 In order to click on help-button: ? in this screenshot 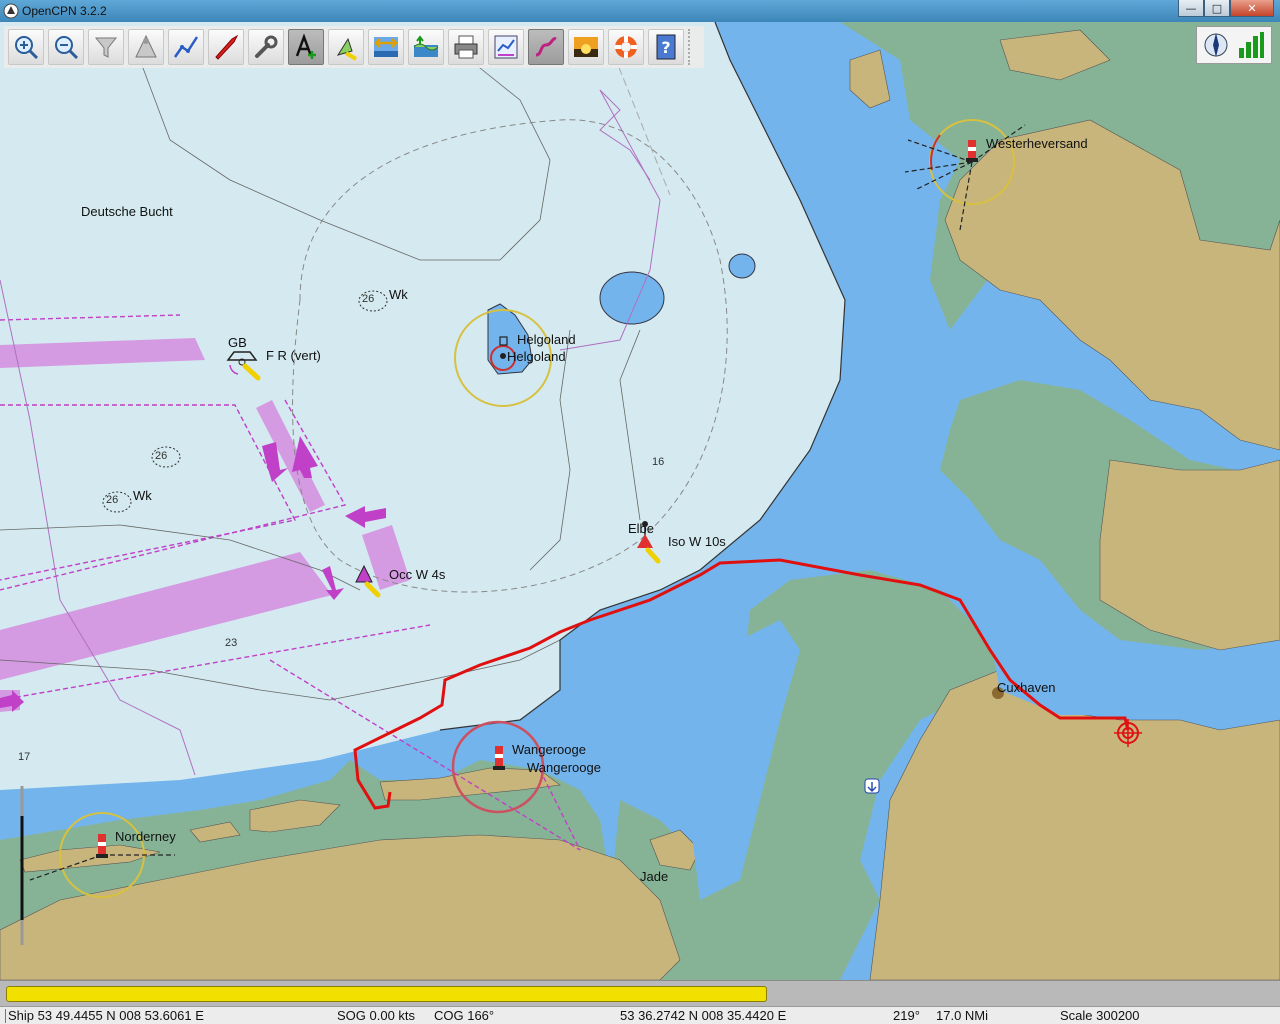, I will do `click(666, 47)`.